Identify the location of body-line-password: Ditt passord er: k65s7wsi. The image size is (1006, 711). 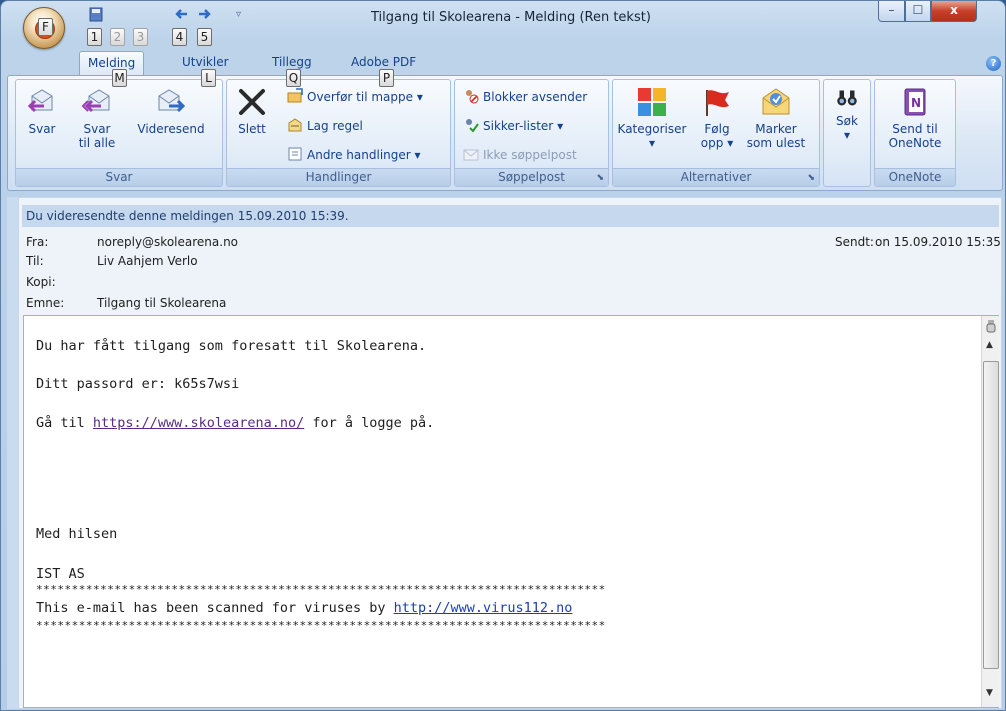
(138, 384).